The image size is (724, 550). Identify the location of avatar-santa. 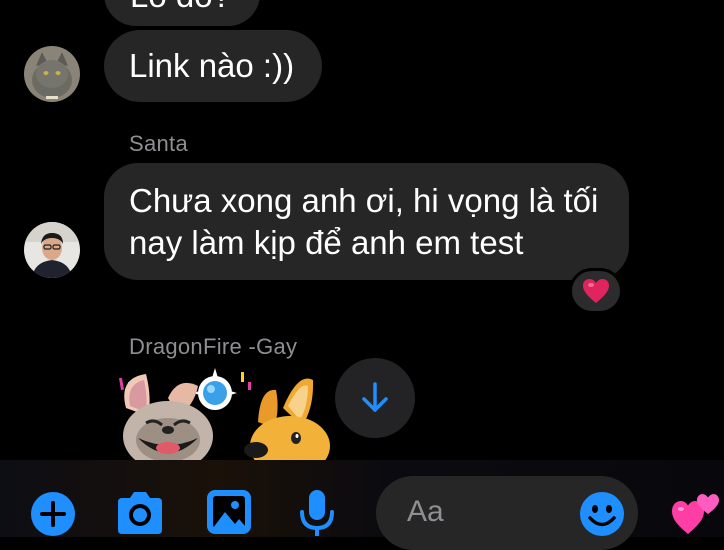
(52, 250).